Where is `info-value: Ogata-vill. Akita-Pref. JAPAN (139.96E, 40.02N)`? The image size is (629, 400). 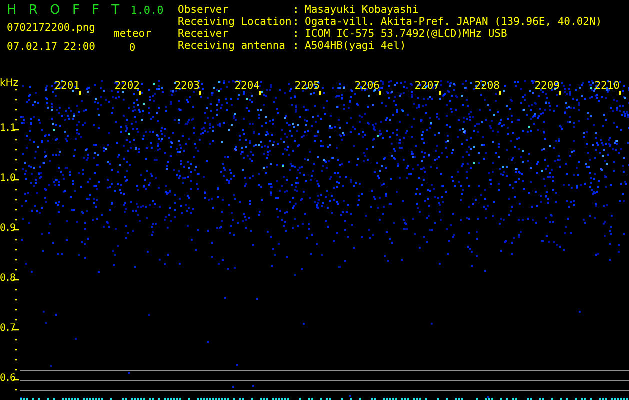 info-value: Ogata-vill. Akita-Pref. JAPAN (139.96E, 40.02N) is located at coordinates (453, 22).